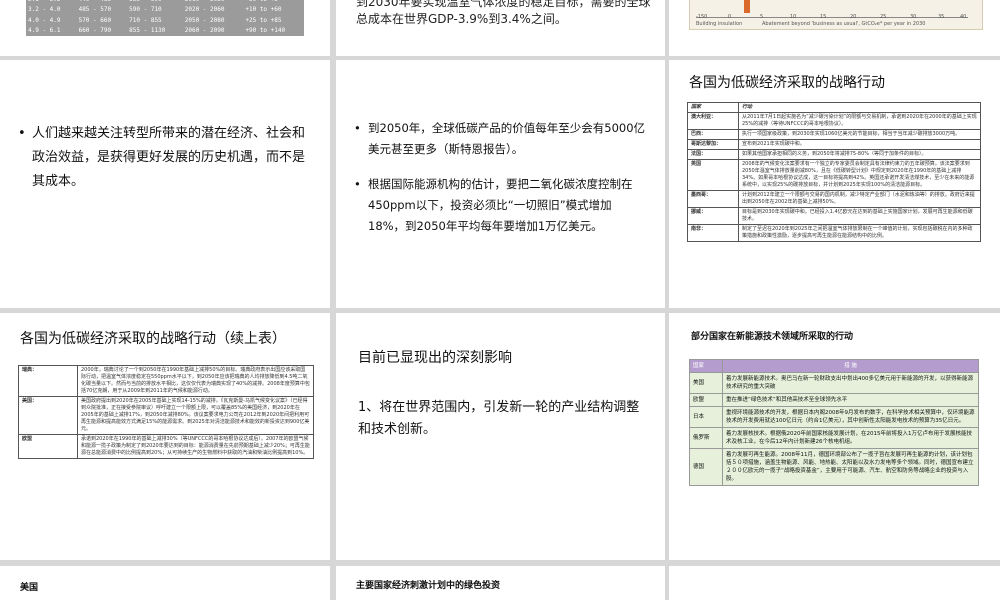 This screenshot has height=600, width=1000. I want to click on impact-point: 1、将在世界范围内，引发新一轮的产业结构调整和技术创新。, so click(499, 418).